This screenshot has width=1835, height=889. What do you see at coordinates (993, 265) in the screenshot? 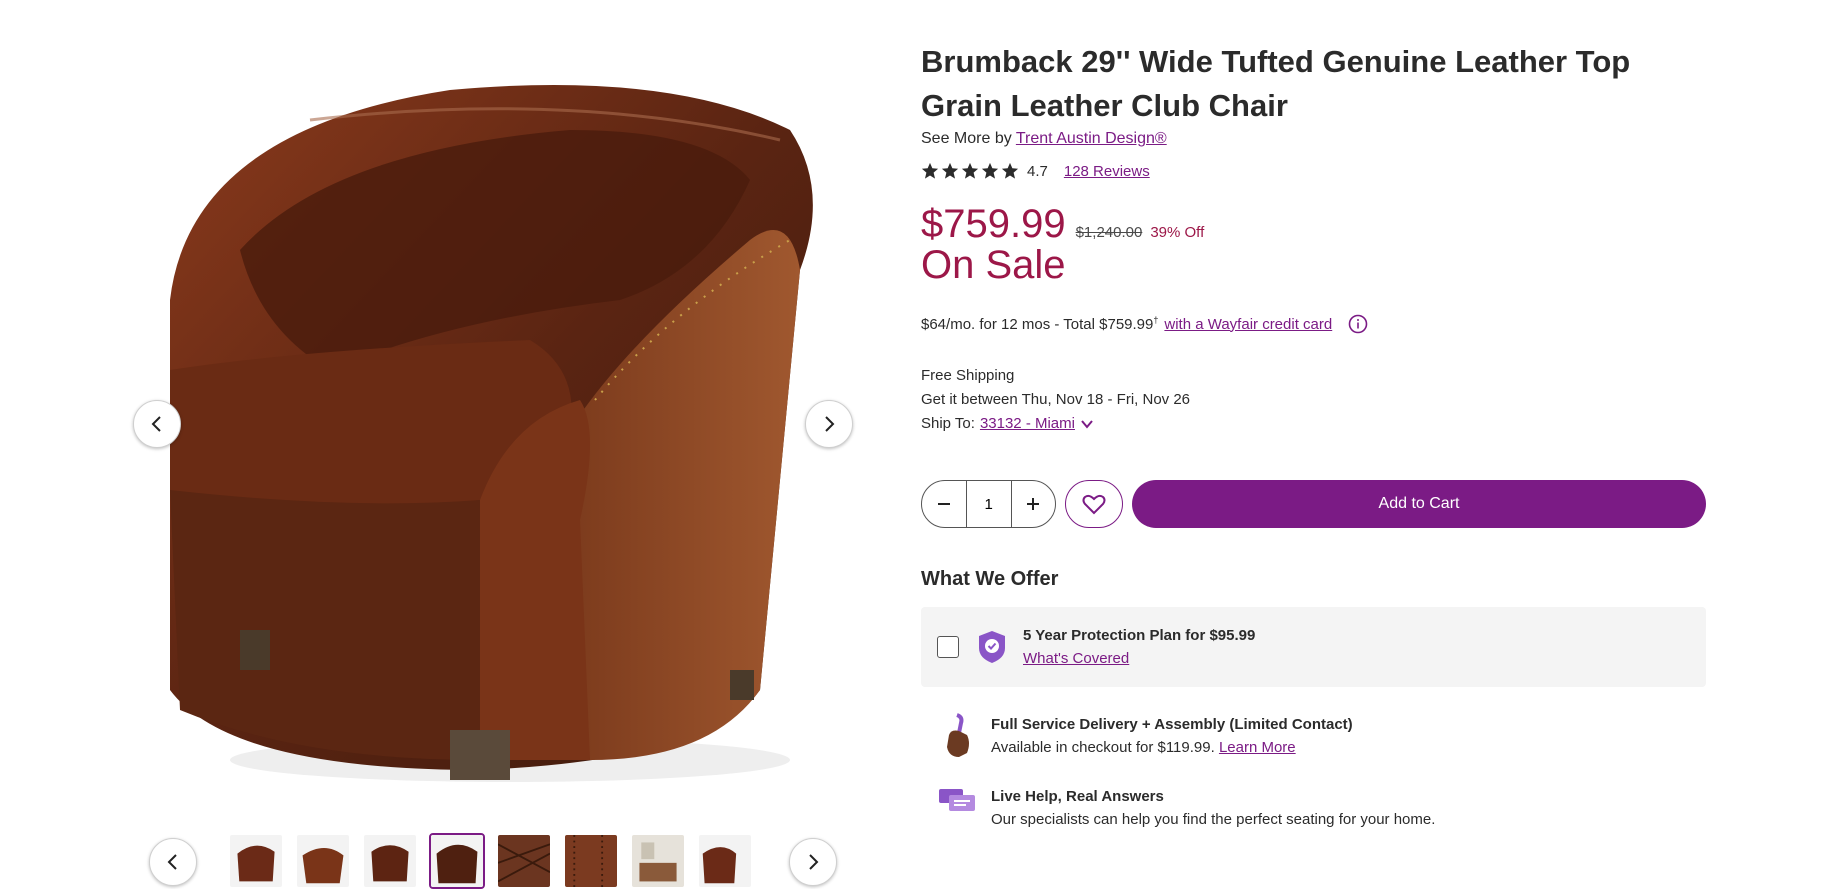
I see `on-sale-label: On Sale` at bounding box center [993, 265].